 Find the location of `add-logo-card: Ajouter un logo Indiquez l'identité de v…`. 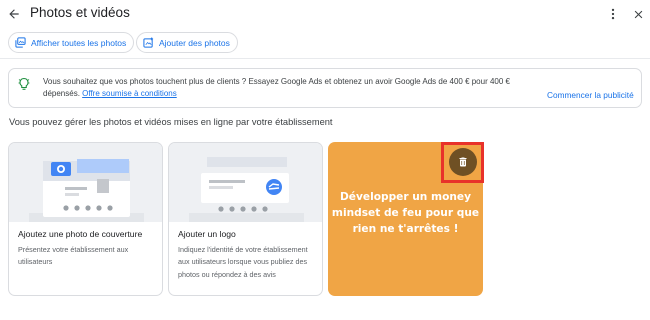

add-logo-card: Ajouter un logo Indiquez l'identité de v… is located at coordinates (245, 219).